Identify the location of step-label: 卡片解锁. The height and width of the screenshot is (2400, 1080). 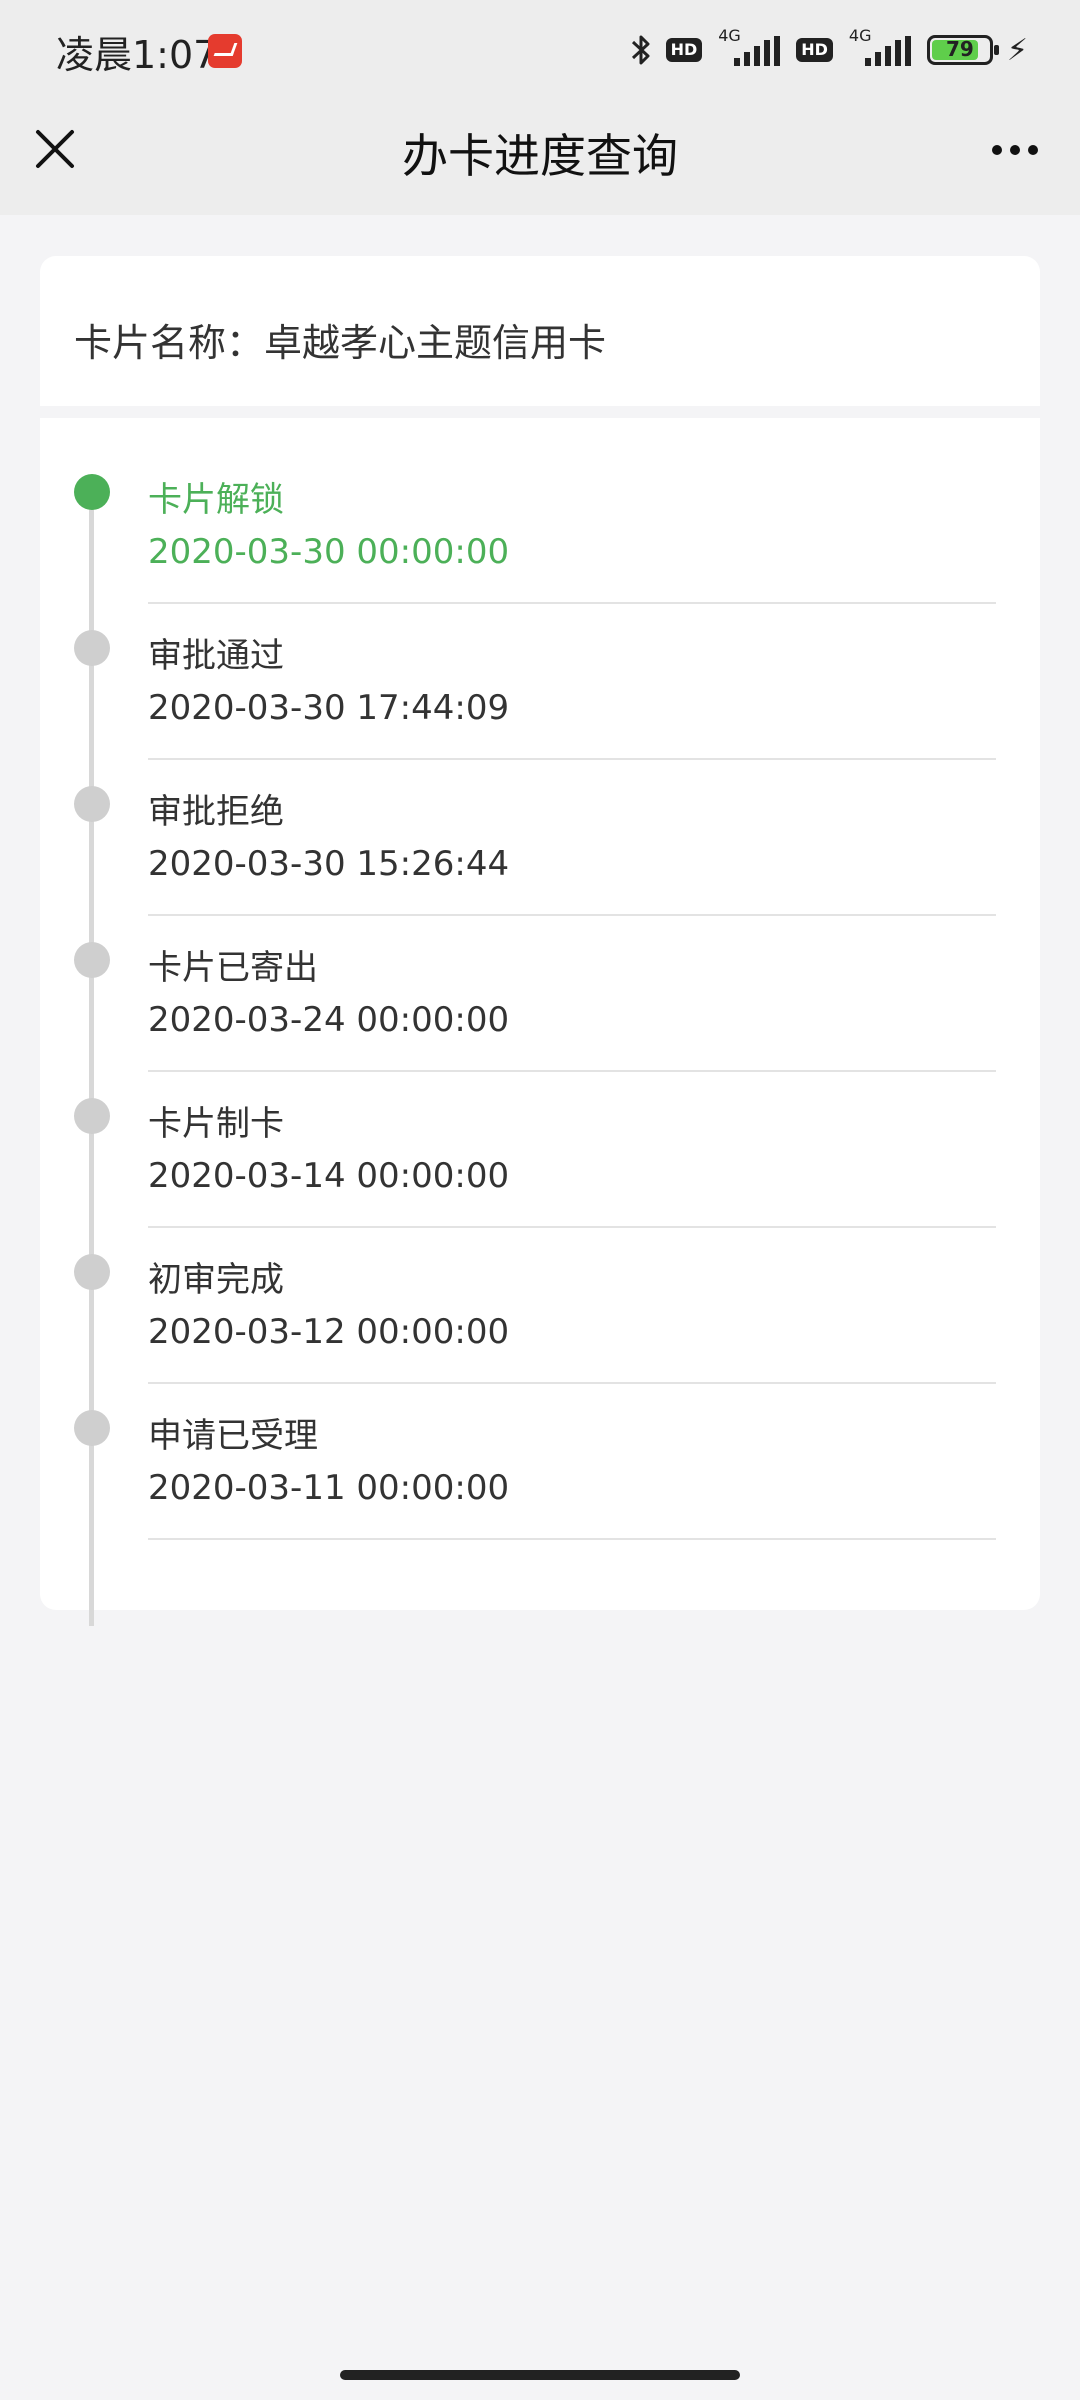
(216, 500).